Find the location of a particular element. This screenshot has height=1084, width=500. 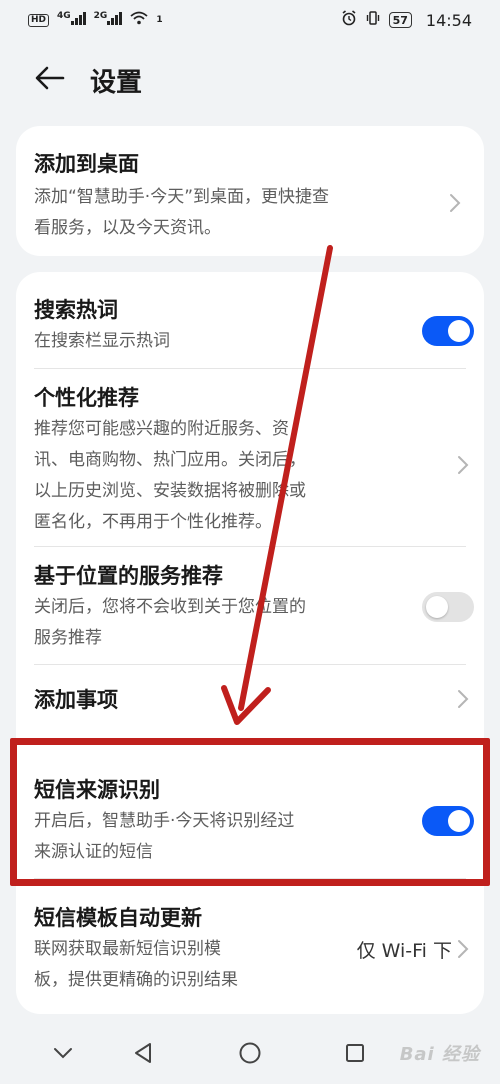

square-recents-icon is located at coordinates (355, 1053).